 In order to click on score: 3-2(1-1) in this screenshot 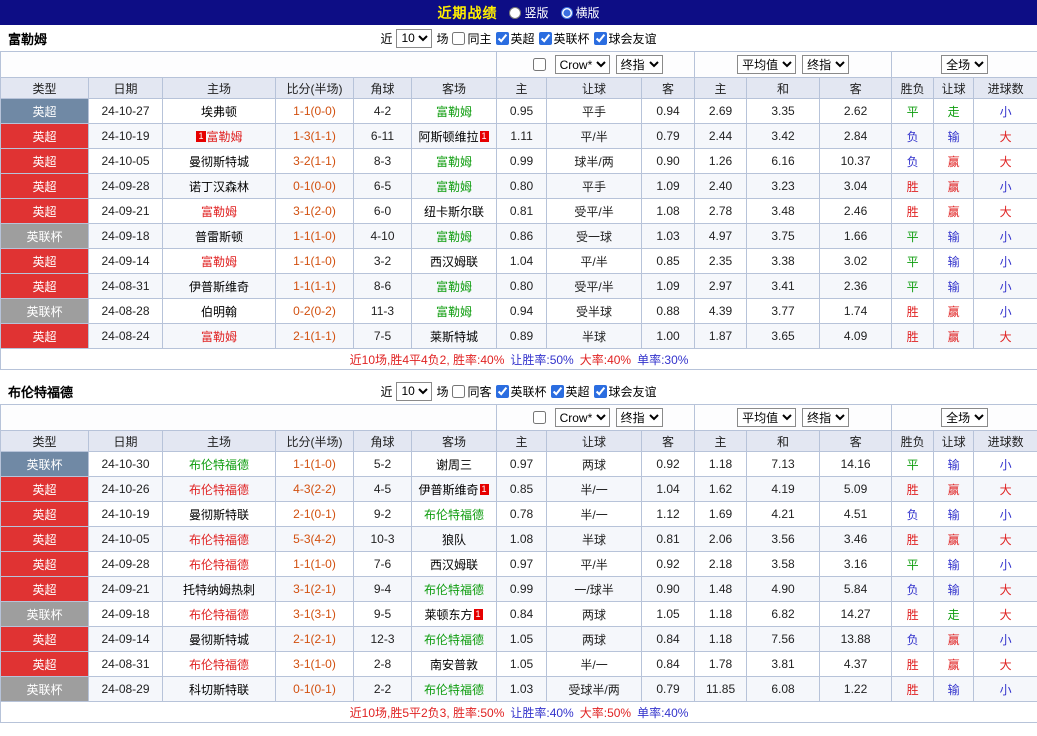, I will do `click(314, 161)`.